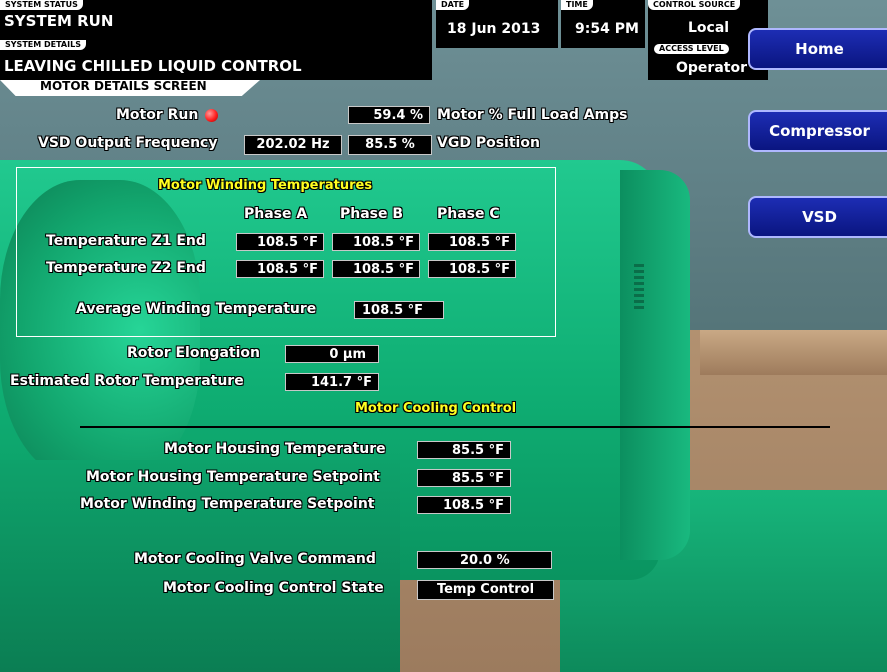 The width and height of the screenshot is (887, 672). Describe the element at coordinates (464, 478) in the screenshot. I see `housing-setpoint-value: 85.5 °F` at that location.